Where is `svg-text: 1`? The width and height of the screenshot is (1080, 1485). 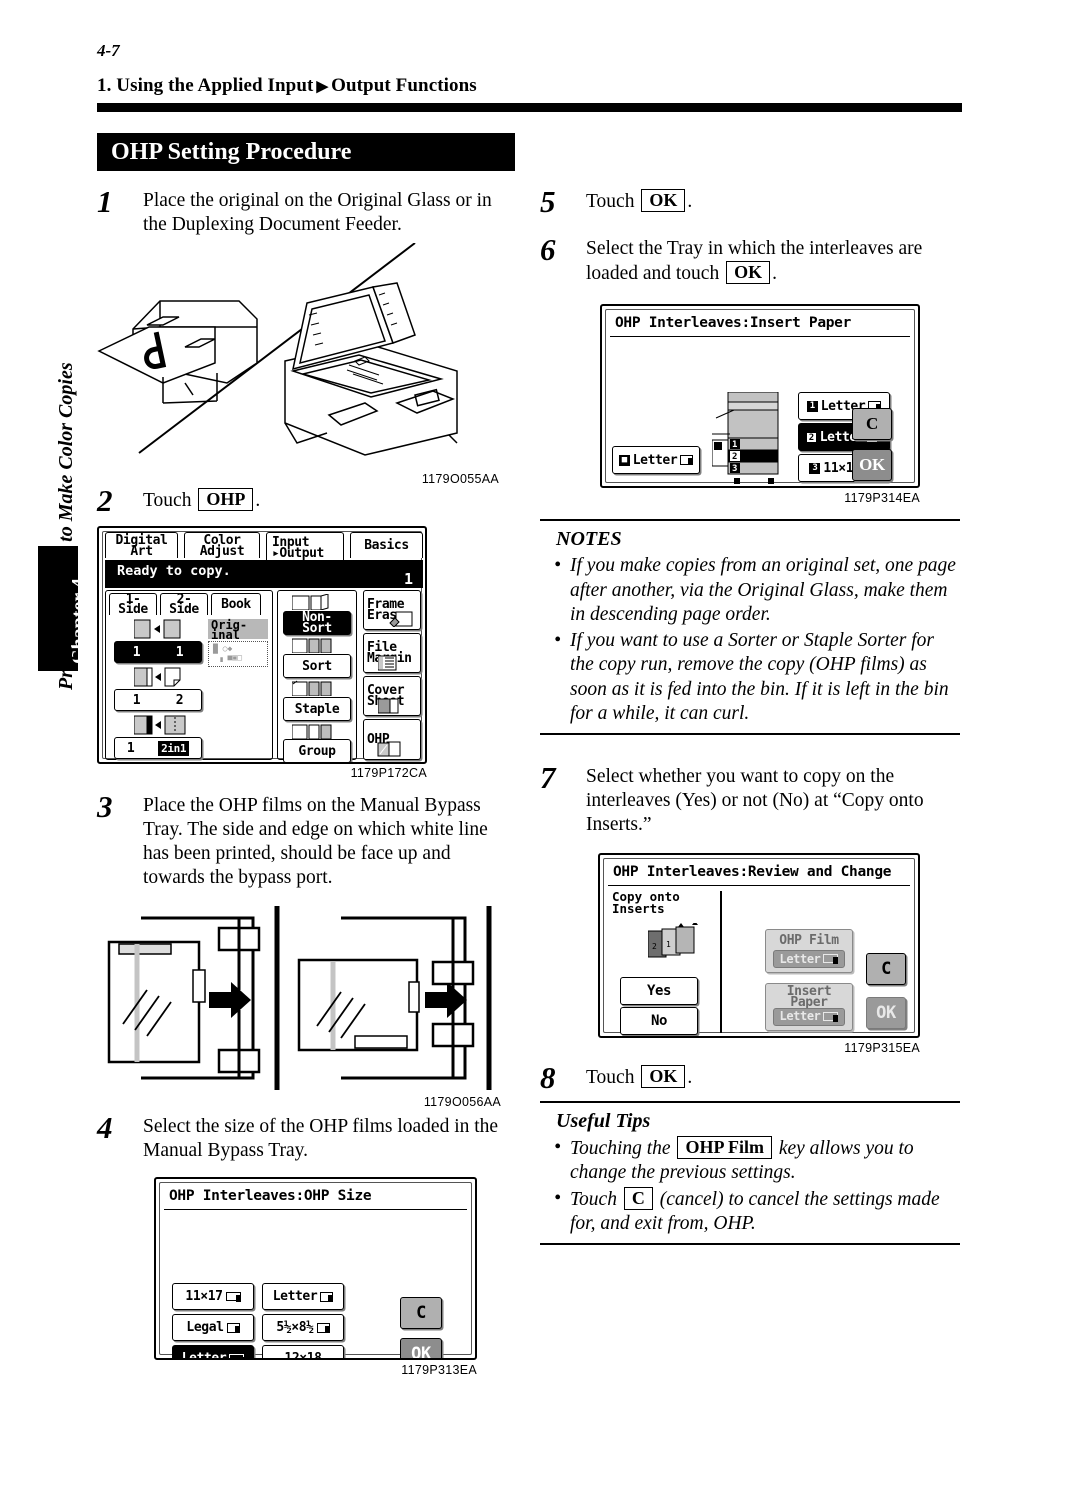
svg-text: 1 is located at coordinates (668, 944).